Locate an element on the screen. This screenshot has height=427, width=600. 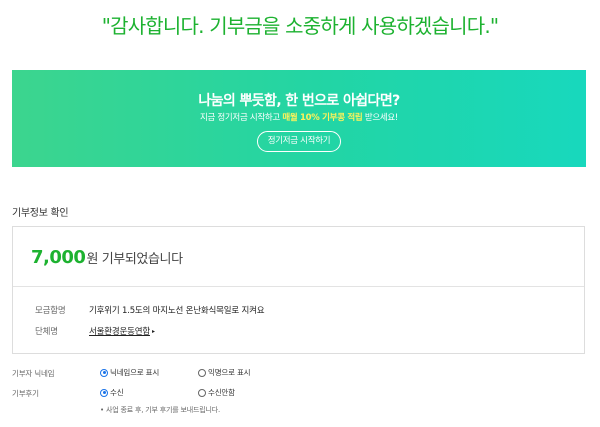
donation-amount-text: 원 기부되었습니다 is located at coordinates (134, 259).